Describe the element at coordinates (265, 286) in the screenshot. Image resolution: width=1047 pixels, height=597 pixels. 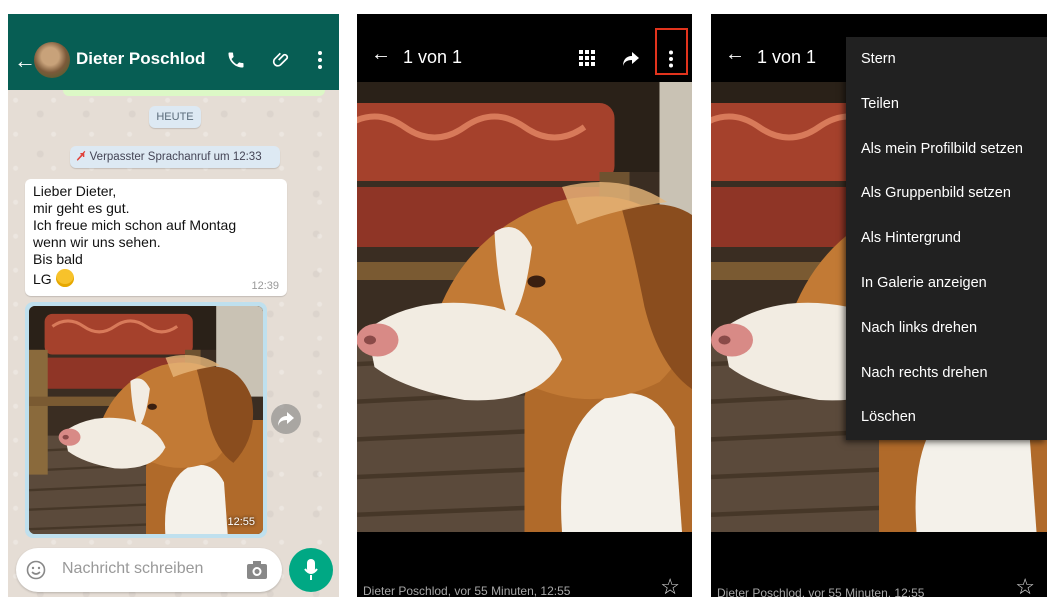
I see `message-time: 12:39` at that location.